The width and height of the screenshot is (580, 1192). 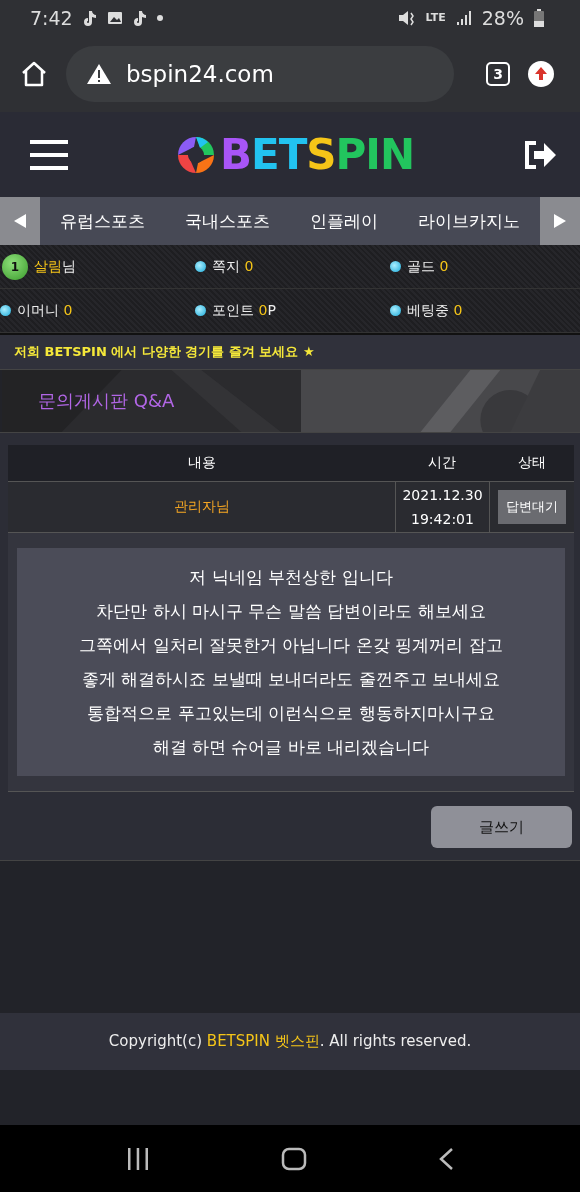 What do you see at coordinates (51, 17) in the screenshot?
I see `clock: 7:42` at bounding box center [51, 17].